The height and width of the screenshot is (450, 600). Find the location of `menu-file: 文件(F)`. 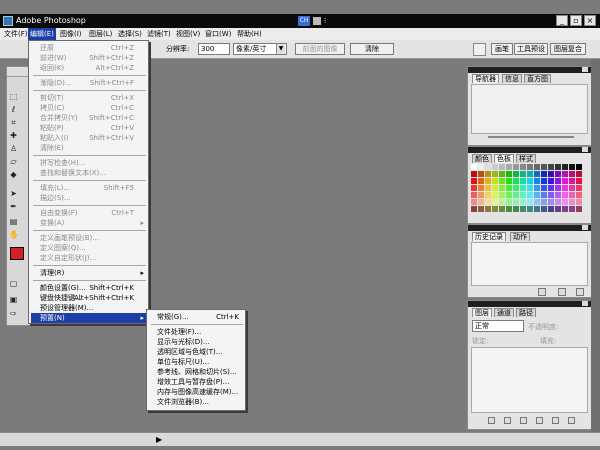

menu-file: 文件(F) is located at coordinates (16, 34).